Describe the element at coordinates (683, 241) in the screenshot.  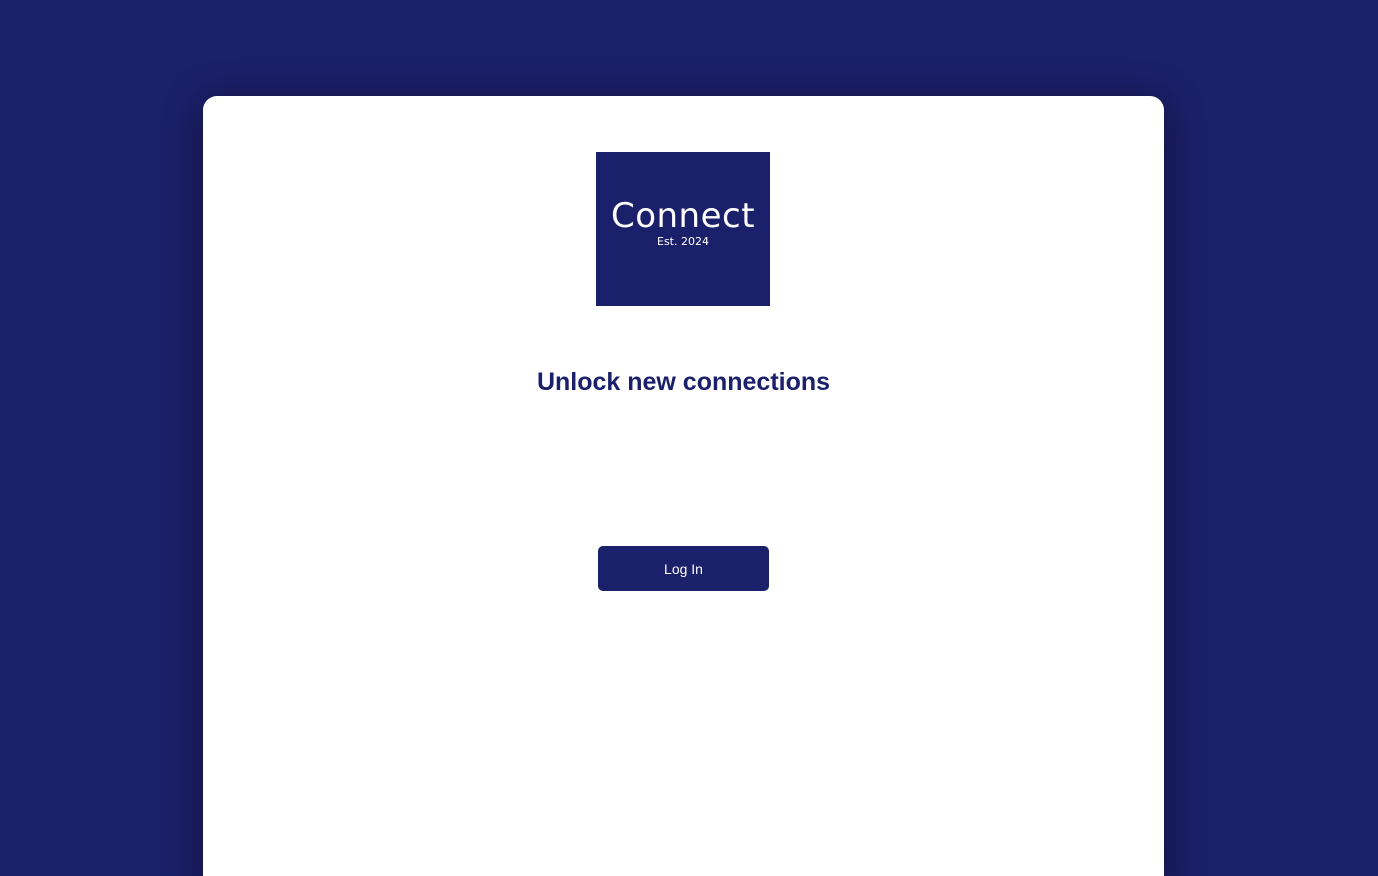
I see `logo-established: Est. 2024` at that location.